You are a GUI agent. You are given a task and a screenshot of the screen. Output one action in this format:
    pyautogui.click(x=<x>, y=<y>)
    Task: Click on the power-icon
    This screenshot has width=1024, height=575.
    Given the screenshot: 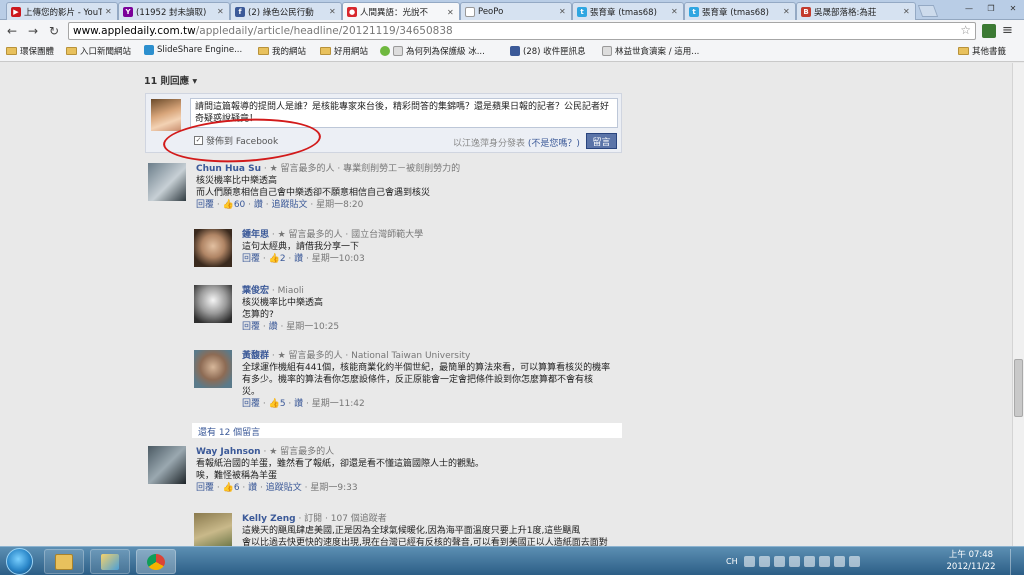 What is the action you would take?
    pyautogui.click(x=839, y=561)
    